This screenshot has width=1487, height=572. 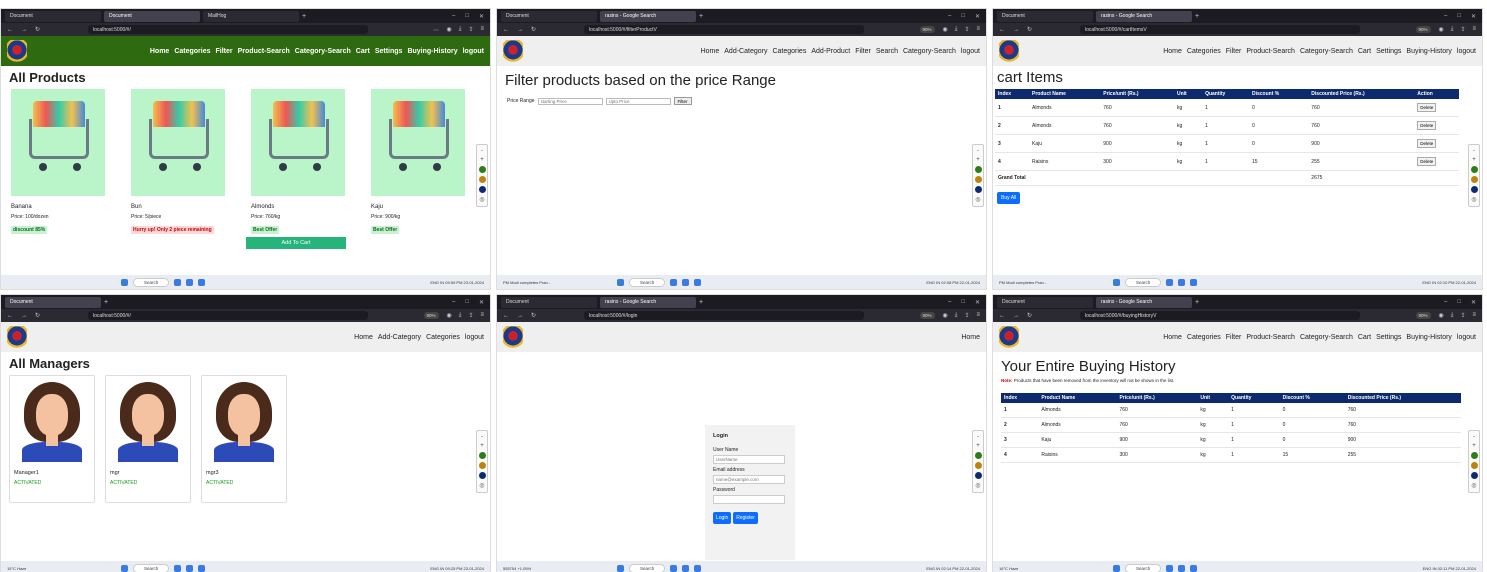 What do you see at coordinates (1034, 568) in the screenshot?
I see `taskbar-widget: 16°C Haze` at bounding box center [1034, 568].